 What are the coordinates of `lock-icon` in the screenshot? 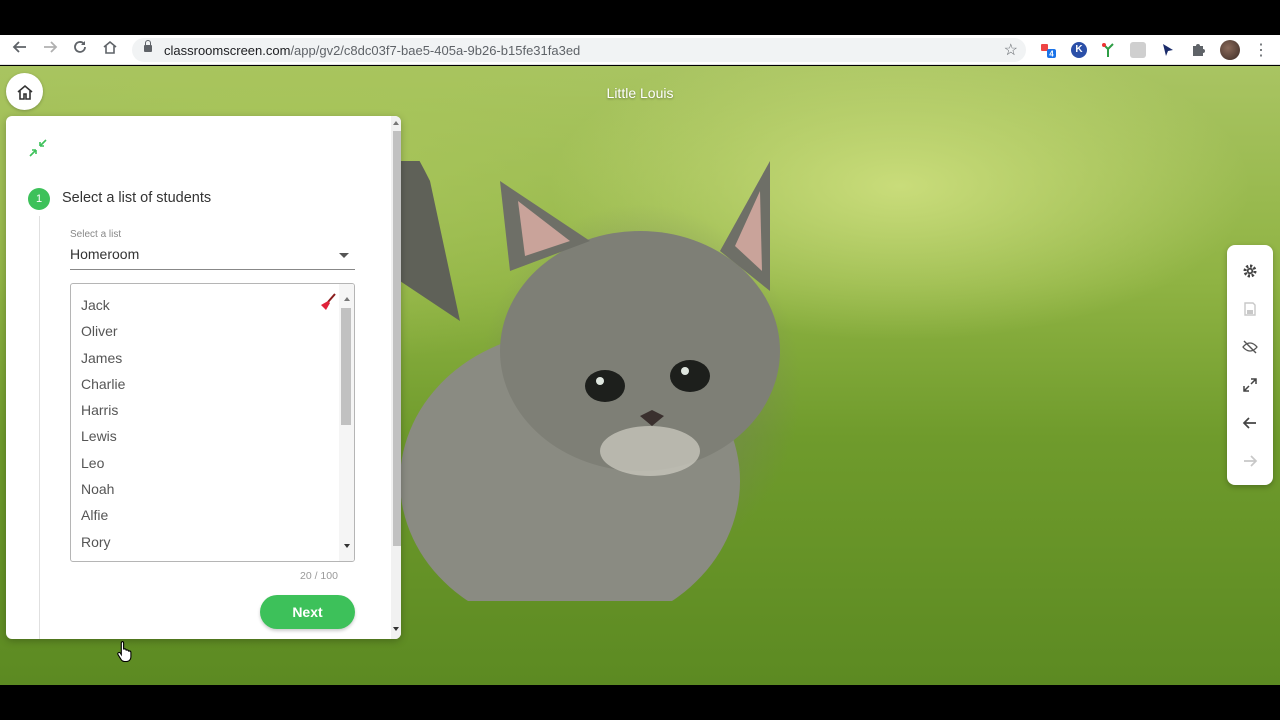 It's located at (148, 46).